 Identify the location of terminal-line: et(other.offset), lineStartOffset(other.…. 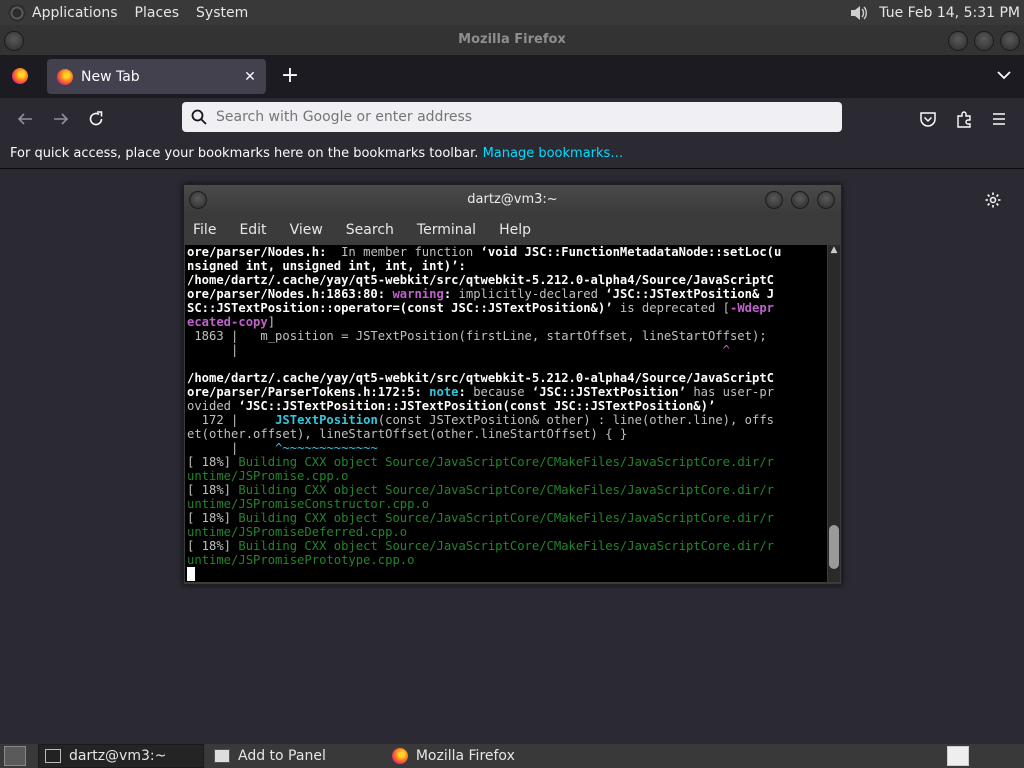
(407, 434).